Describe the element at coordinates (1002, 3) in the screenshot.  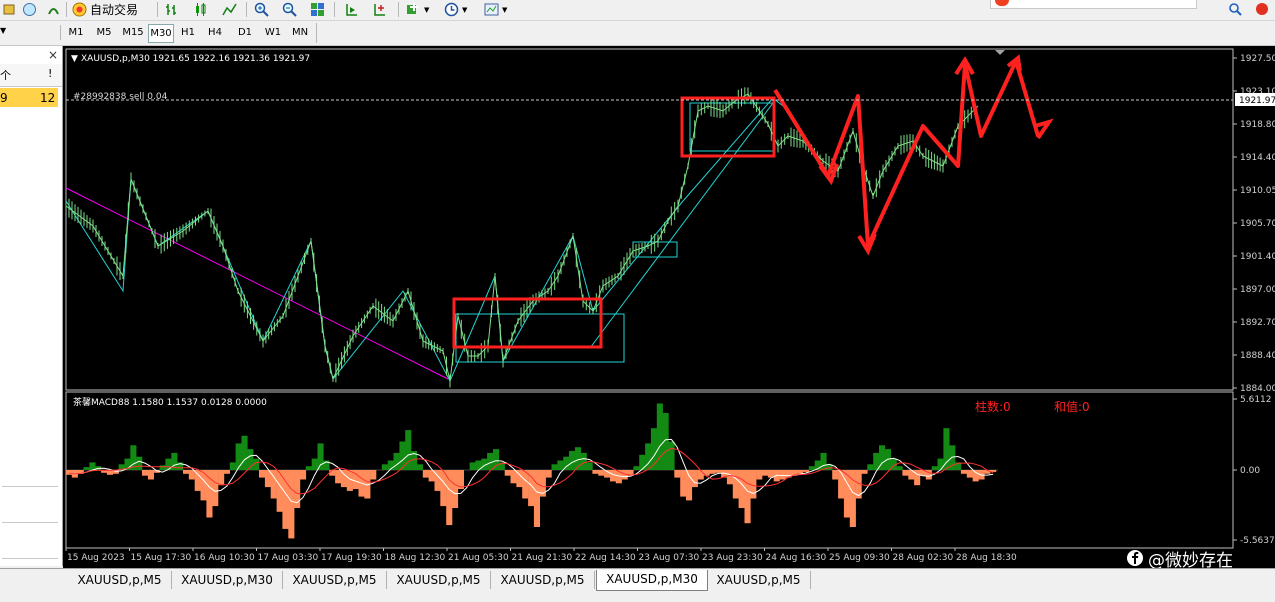
I see `search-logo-icon` at that location.